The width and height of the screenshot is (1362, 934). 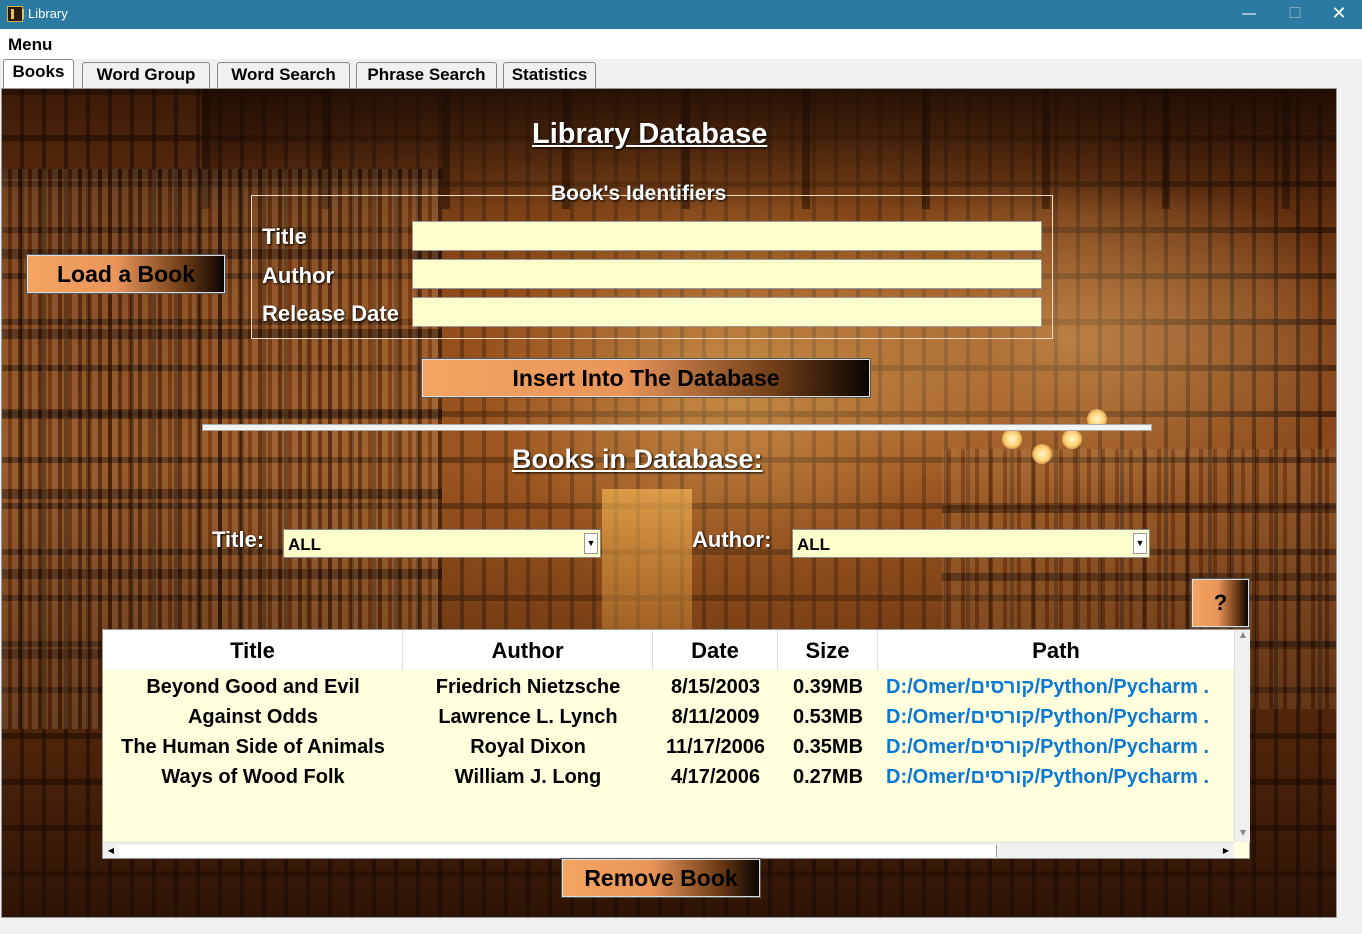 What do you see at coordinates (650, 134) in the screenshot?
I see `page-title: Library Database` at bounding box center [650, 134].